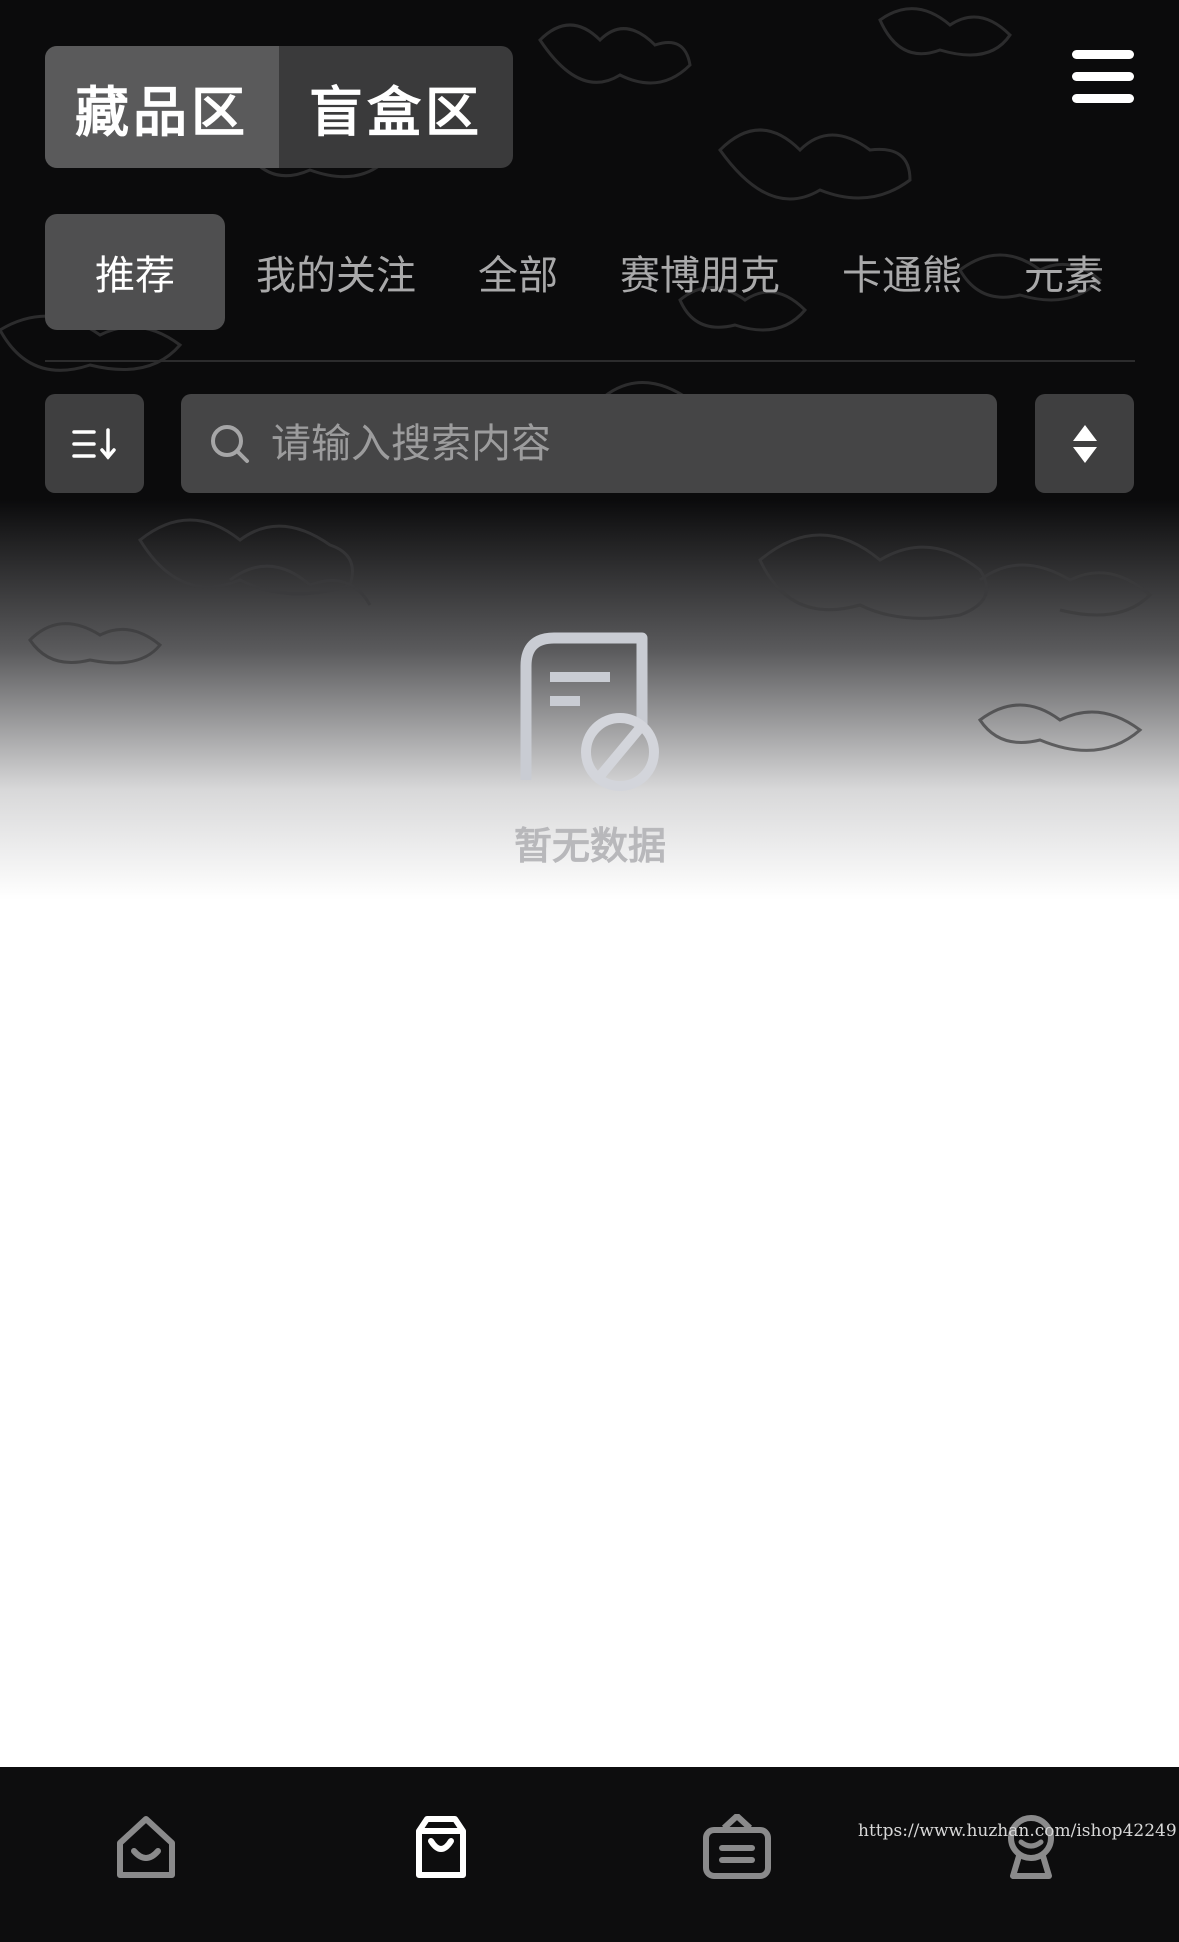 This screenshot has height=1942, width=1179. Describe the element at coordinates (621, 443) in the screenshot. I see `search-input` at that location.